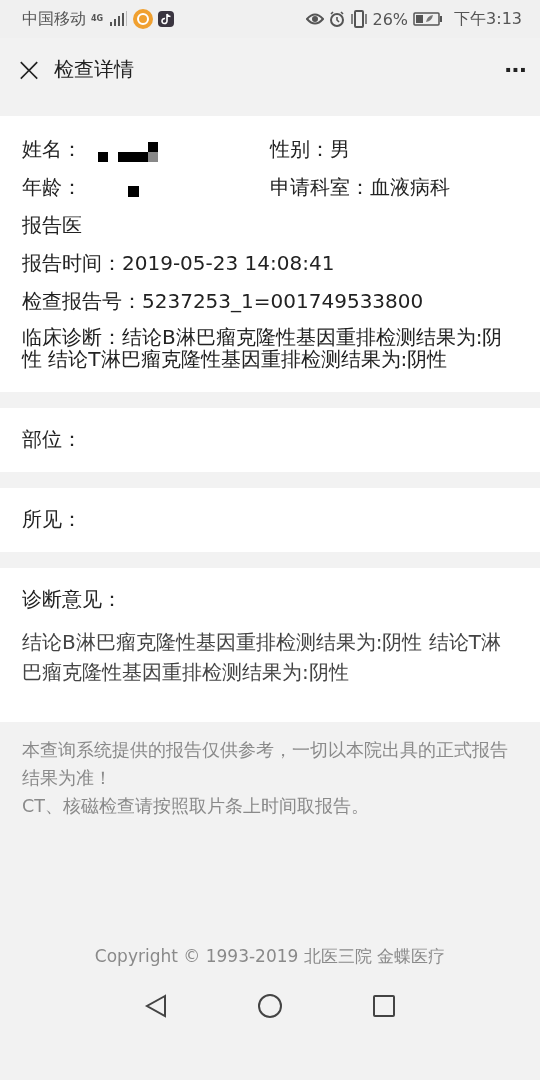 This screenshot has height=1080, width=540. I want to click on eye-icon, so click(314, 19).